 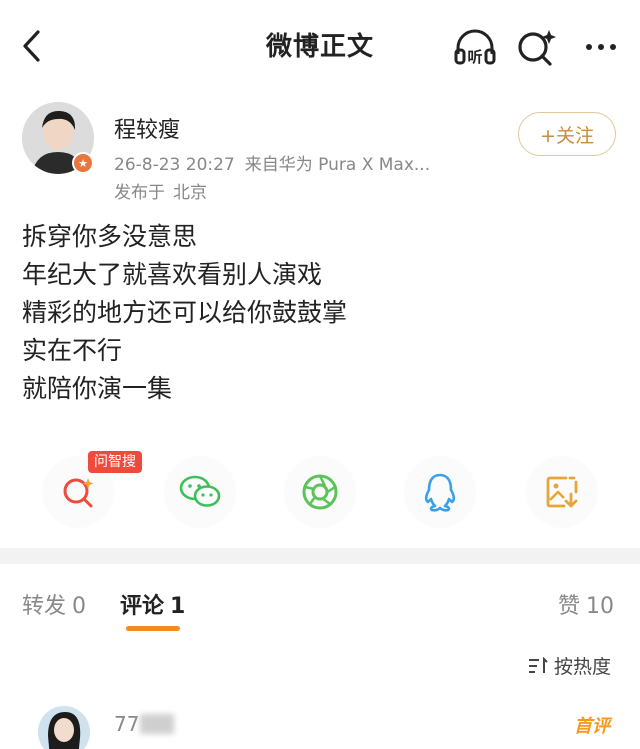 What do you see at coordinates (320, 604) in the screenshot?
I see `interaction-tabs: 转发 0 评论 1 赞 10` at bounding box center [320, 604].